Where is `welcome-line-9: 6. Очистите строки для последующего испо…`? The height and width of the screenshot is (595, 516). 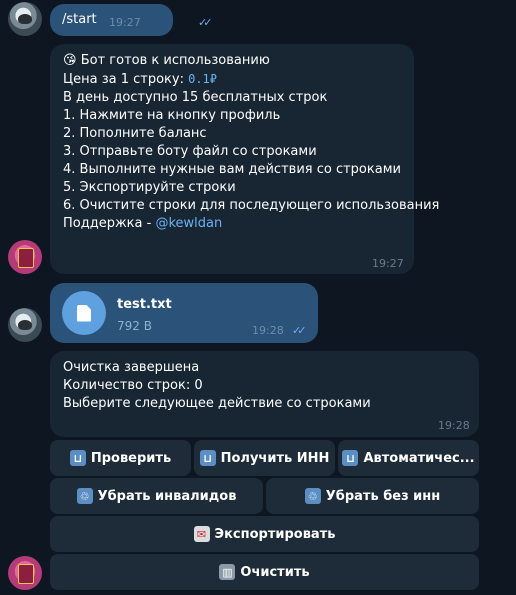
welcome-line-9: 6. Очистите строки для последующего испо… is located at coordinates (251, 205).